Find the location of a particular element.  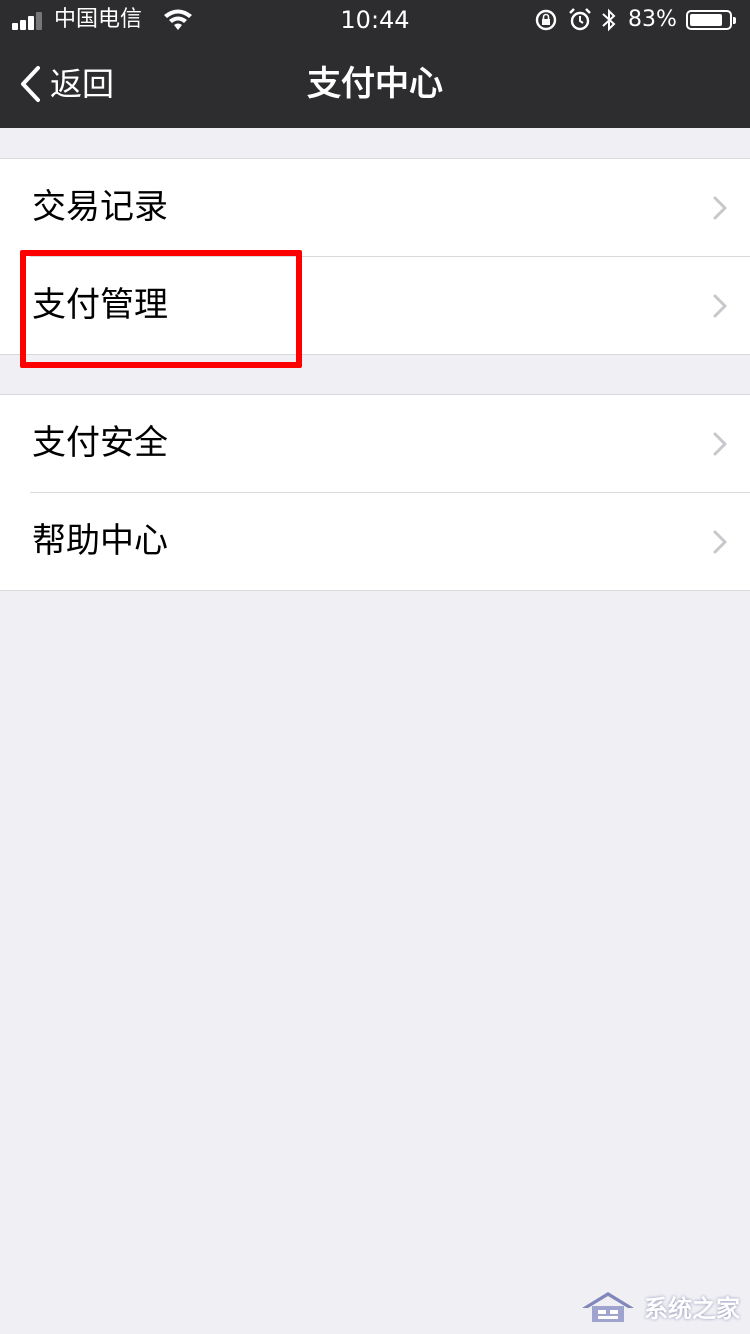

settings-group-2: 支付安全 帮助中心 is located at coordinates (375, 492).